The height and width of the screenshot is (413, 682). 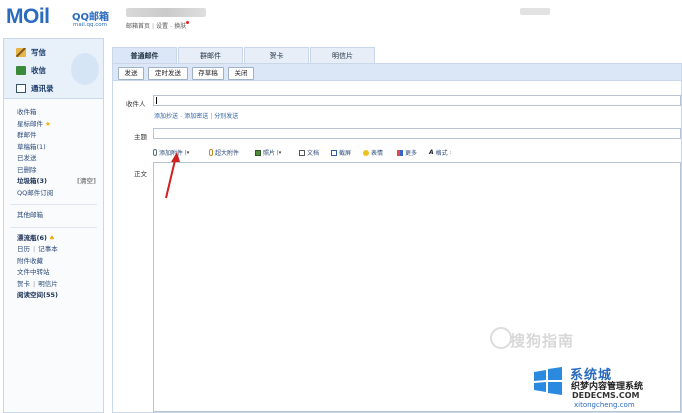 I want to click on site-watermark: 系统城 织梦内容管理系统 DEDECMS.COM xitongcheng.com, so click(x=606, y=385).